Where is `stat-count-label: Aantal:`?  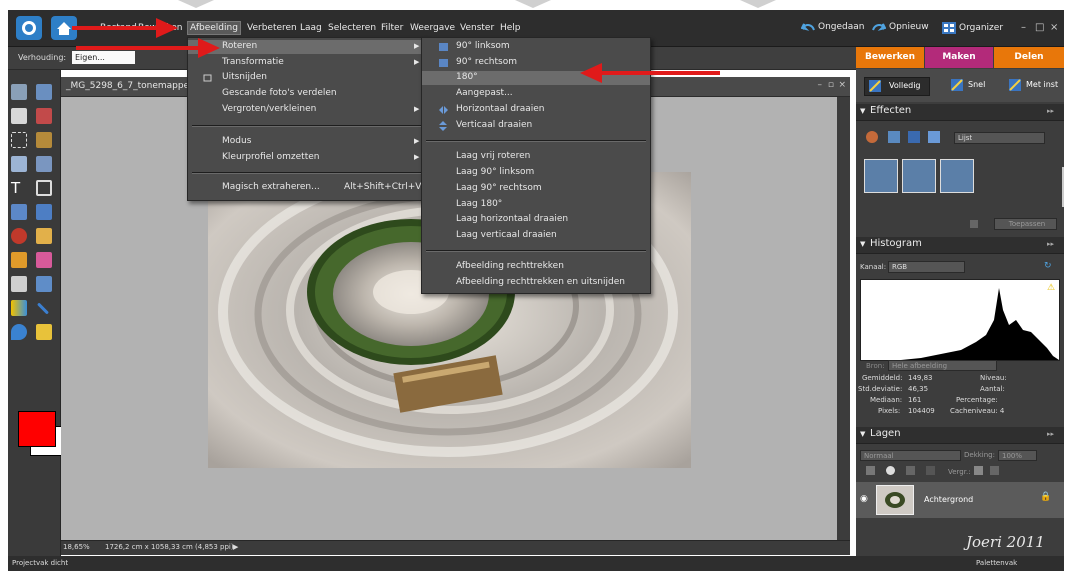 stat-count-label: Aantal: is located at coordinates (992, 389).